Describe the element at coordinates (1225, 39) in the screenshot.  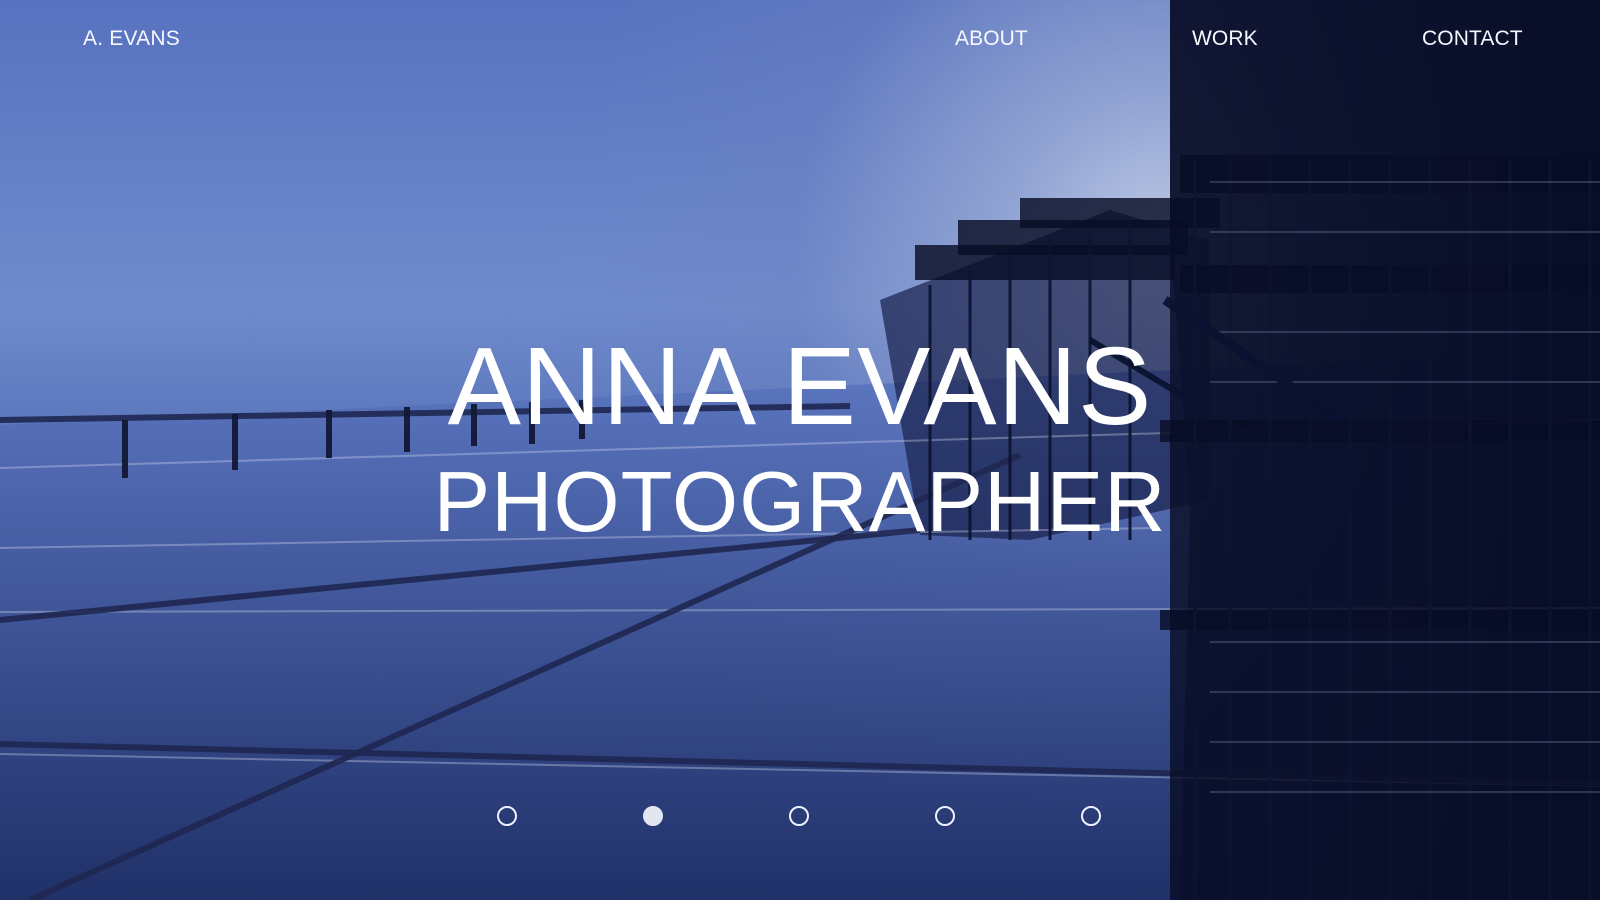
I see `nav-link-work: WORK` at that location.